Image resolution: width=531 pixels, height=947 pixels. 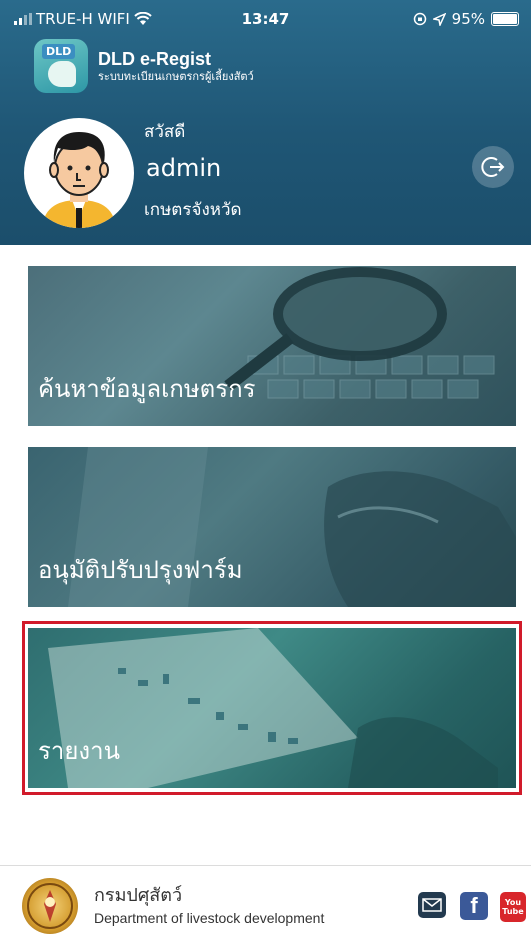 What do you see at coordinates (265, 17) in the screenshot?
I see `status-bar: TRUE-H WIFI 13:47 95%` at bounding box center [265, 17].